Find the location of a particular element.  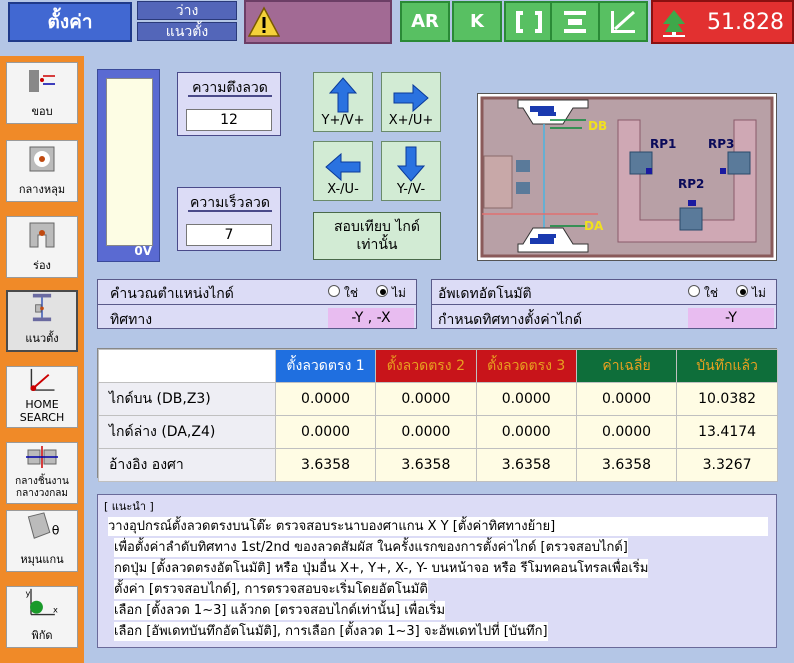

jog-down-label: Y-/V- is located at coordinates (411, 189).